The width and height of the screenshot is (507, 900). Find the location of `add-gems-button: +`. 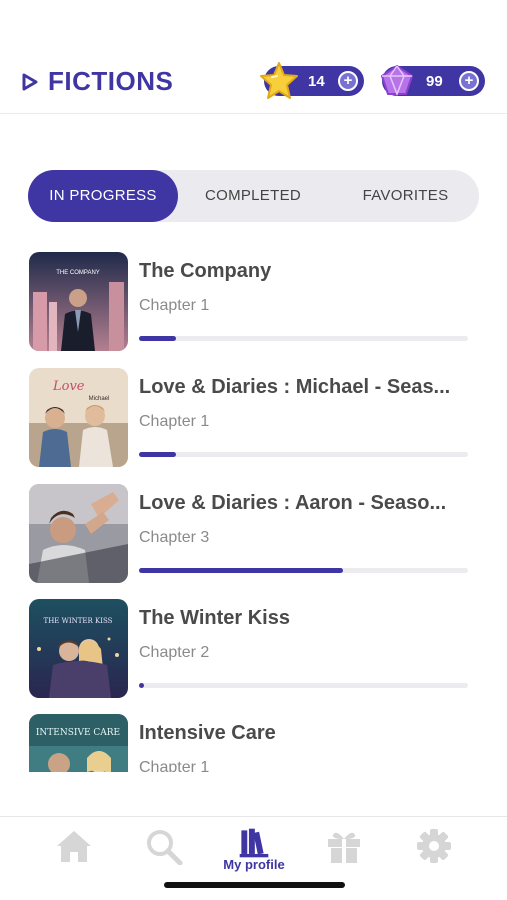

add-gems-button: + is located at coordinates (469, 81).